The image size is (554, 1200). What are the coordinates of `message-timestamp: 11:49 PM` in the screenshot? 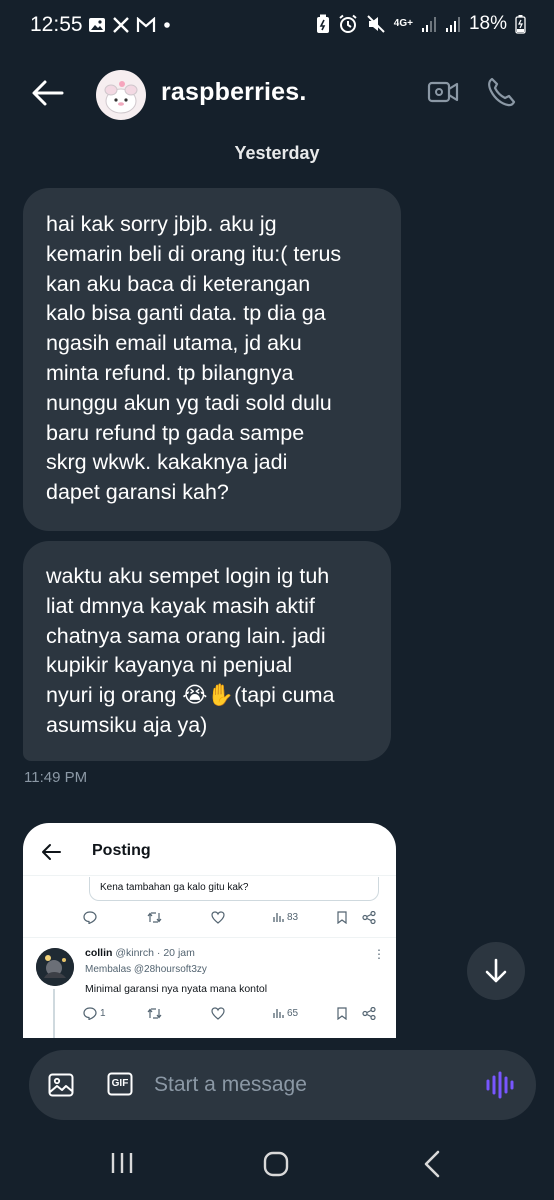 It's located at (56, 777).